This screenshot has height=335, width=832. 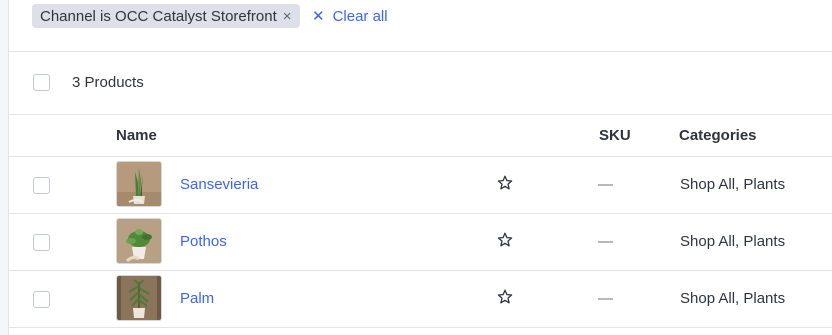 I want to click on table-header: Name SKU Categories, so click(x=420, y=136).